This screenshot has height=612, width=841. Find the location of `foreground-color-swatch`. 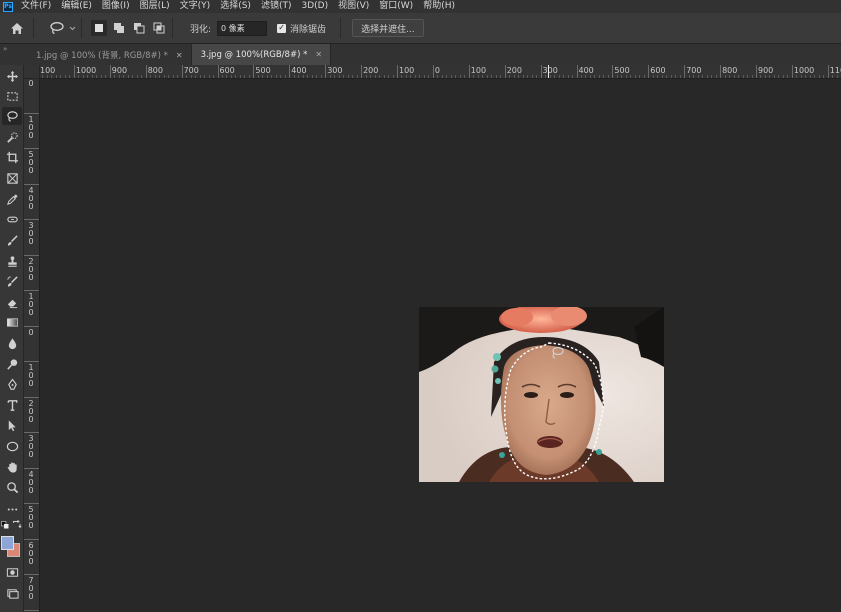

foreground-color-swatch is located at coordinates (7, 543).